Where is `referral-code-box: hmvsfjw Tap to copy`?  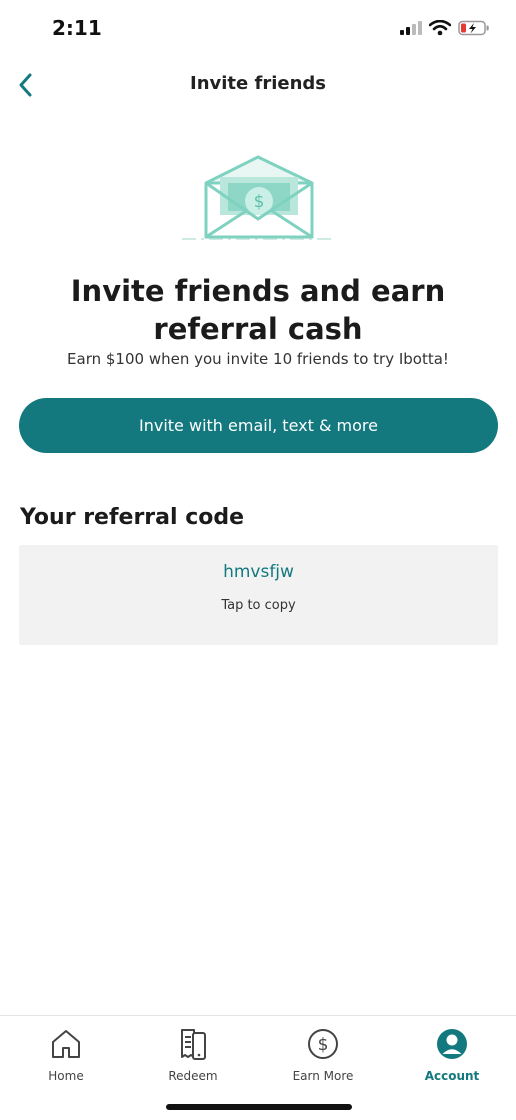 referral-code-box: hmvsfjw Tap to copy is located at coordinates (258, 595).